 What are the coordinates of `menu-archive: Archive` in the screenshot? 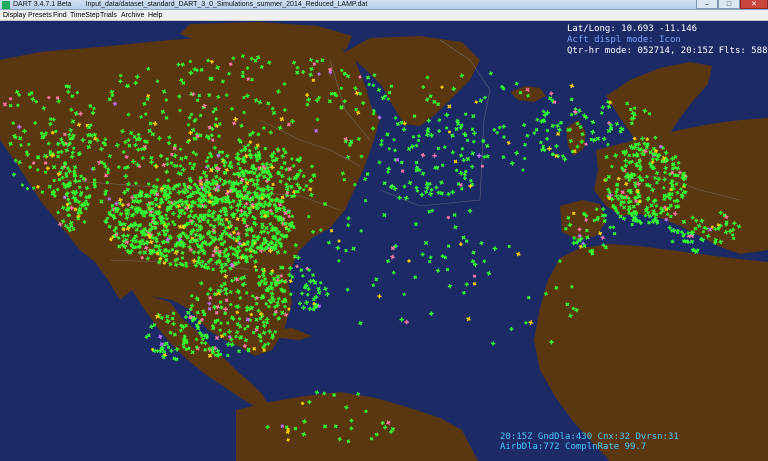 It's located at (132, 15).